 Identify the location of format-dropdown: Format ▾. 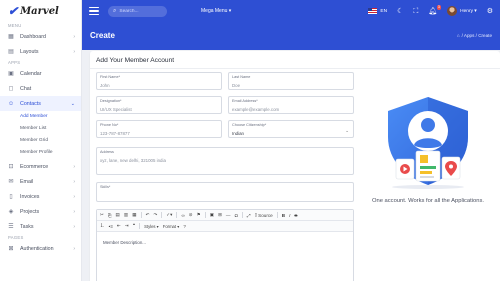
(171, 226).